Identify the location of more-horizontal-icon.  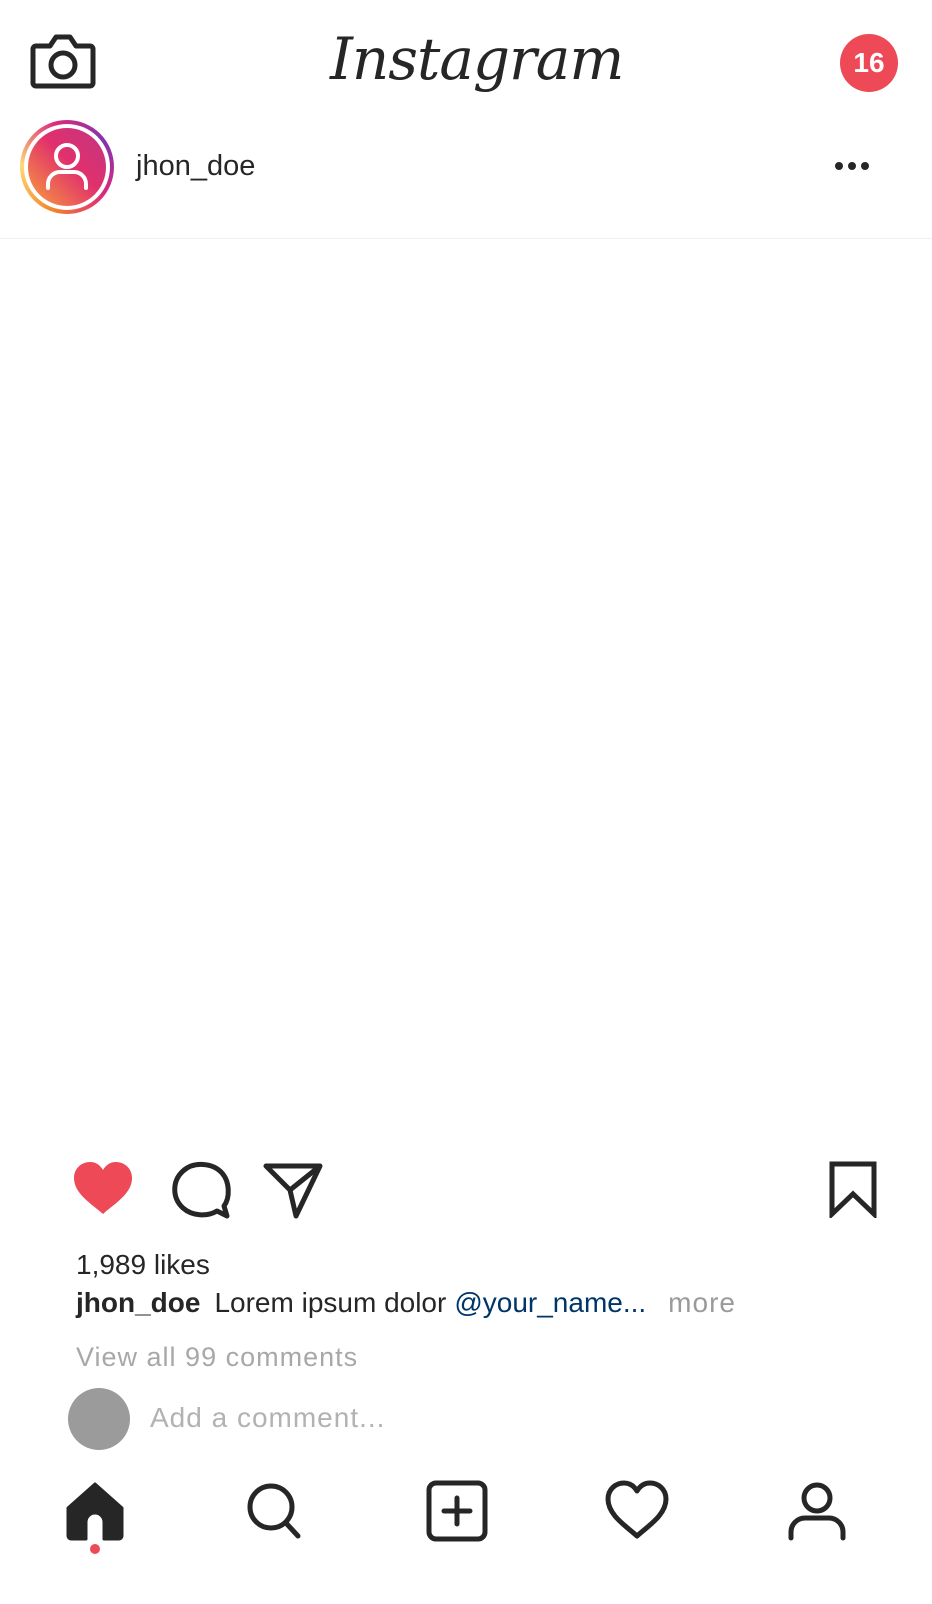
(852, 166).